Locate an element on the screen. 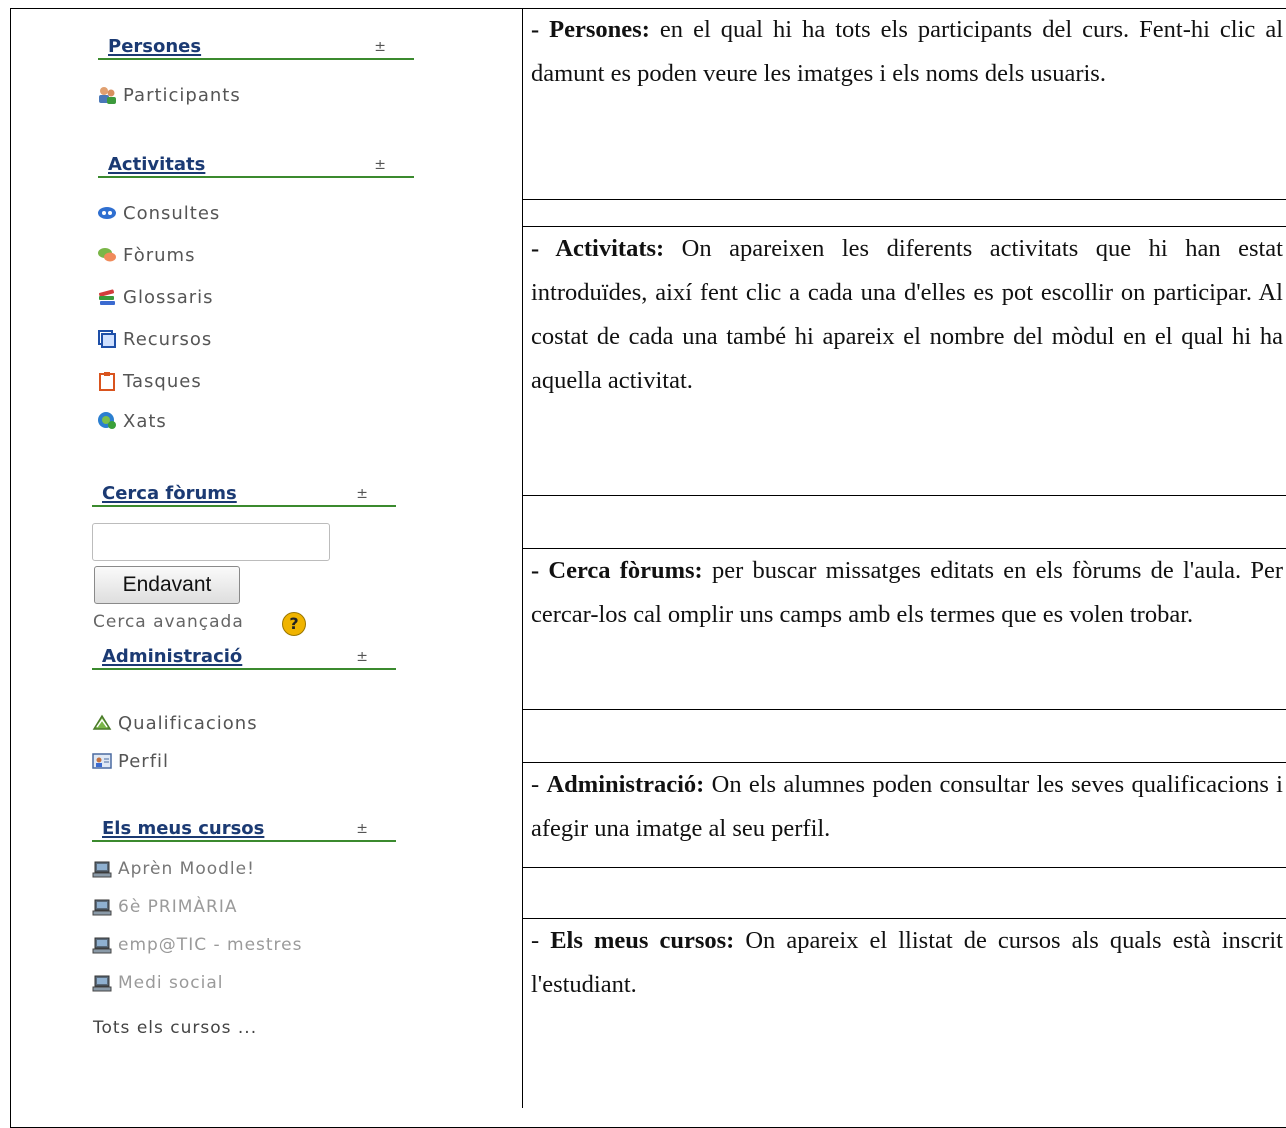 This screenshot has height=1128, width=1286. sidebar-item-label: Participants is located at coordinates (182, 95).